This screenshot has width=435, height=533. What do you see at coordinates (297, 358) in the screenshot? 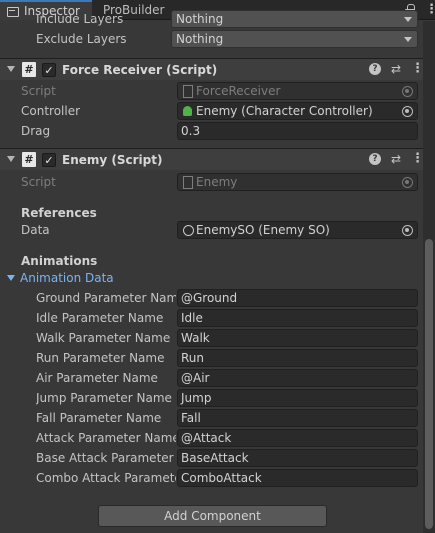
I see `param-input: Run` at bounding box center [297, 358].